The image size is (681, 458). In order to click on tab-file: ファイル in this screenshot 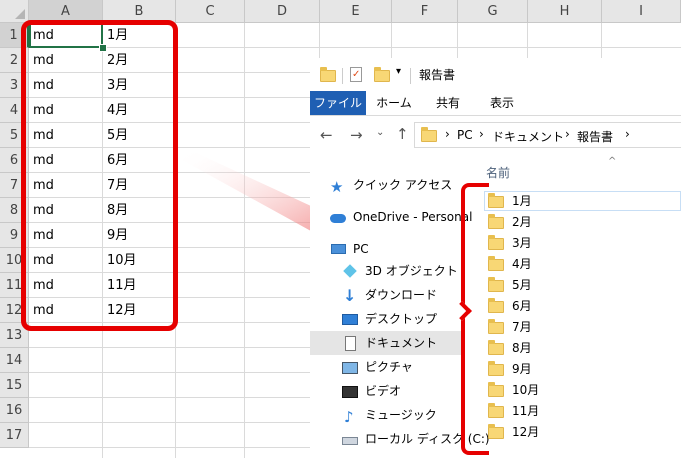, I will do `click(338, 103)`.